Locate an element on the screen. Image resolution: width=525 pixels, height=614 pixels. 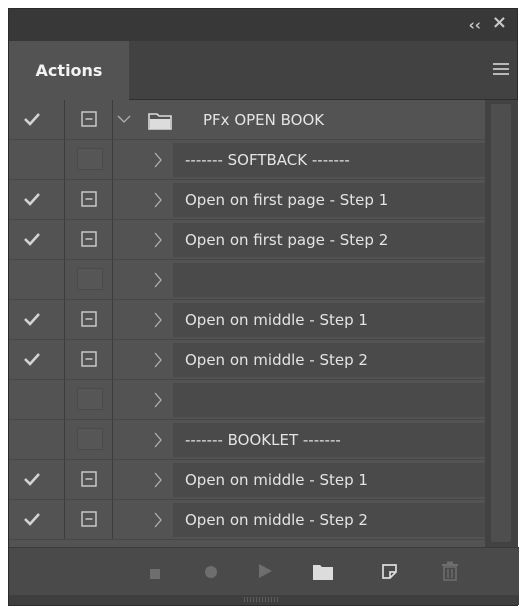
action-set-name: PFx OPEN BOOK is located at coordinates (264, 120).